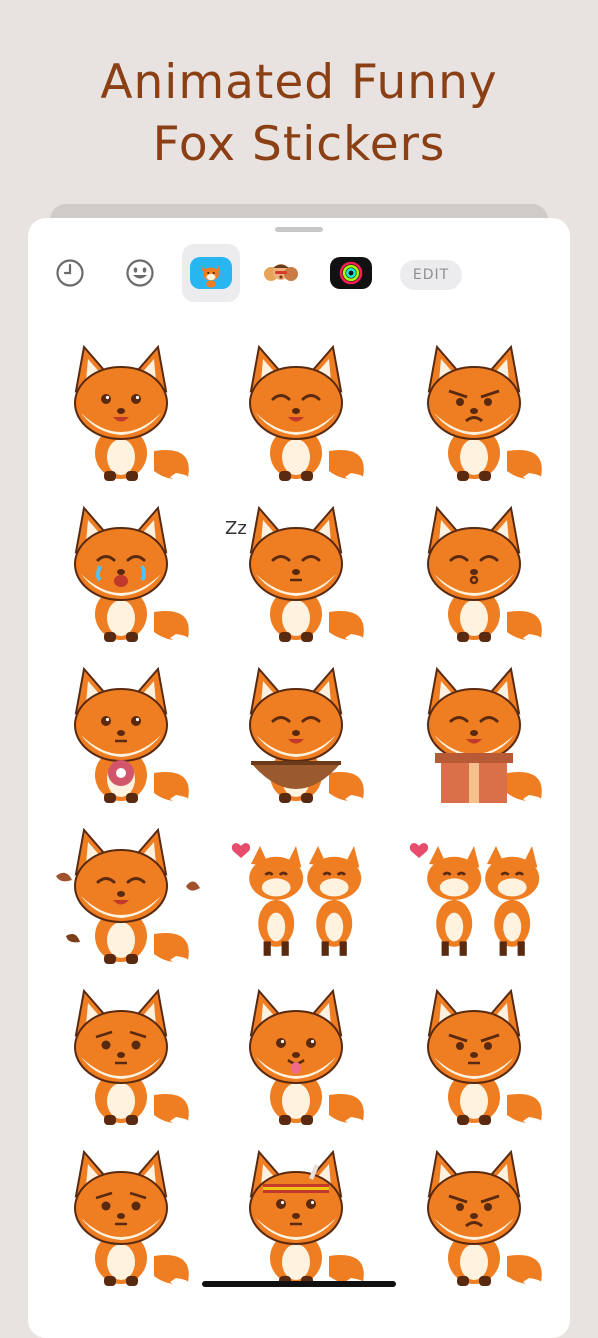 The image size is (598, 1338). What do you see at coordinates (484, 412) in the screenshot?
I see `fox-angry-sticker-art` at bounding box center [484, 412].